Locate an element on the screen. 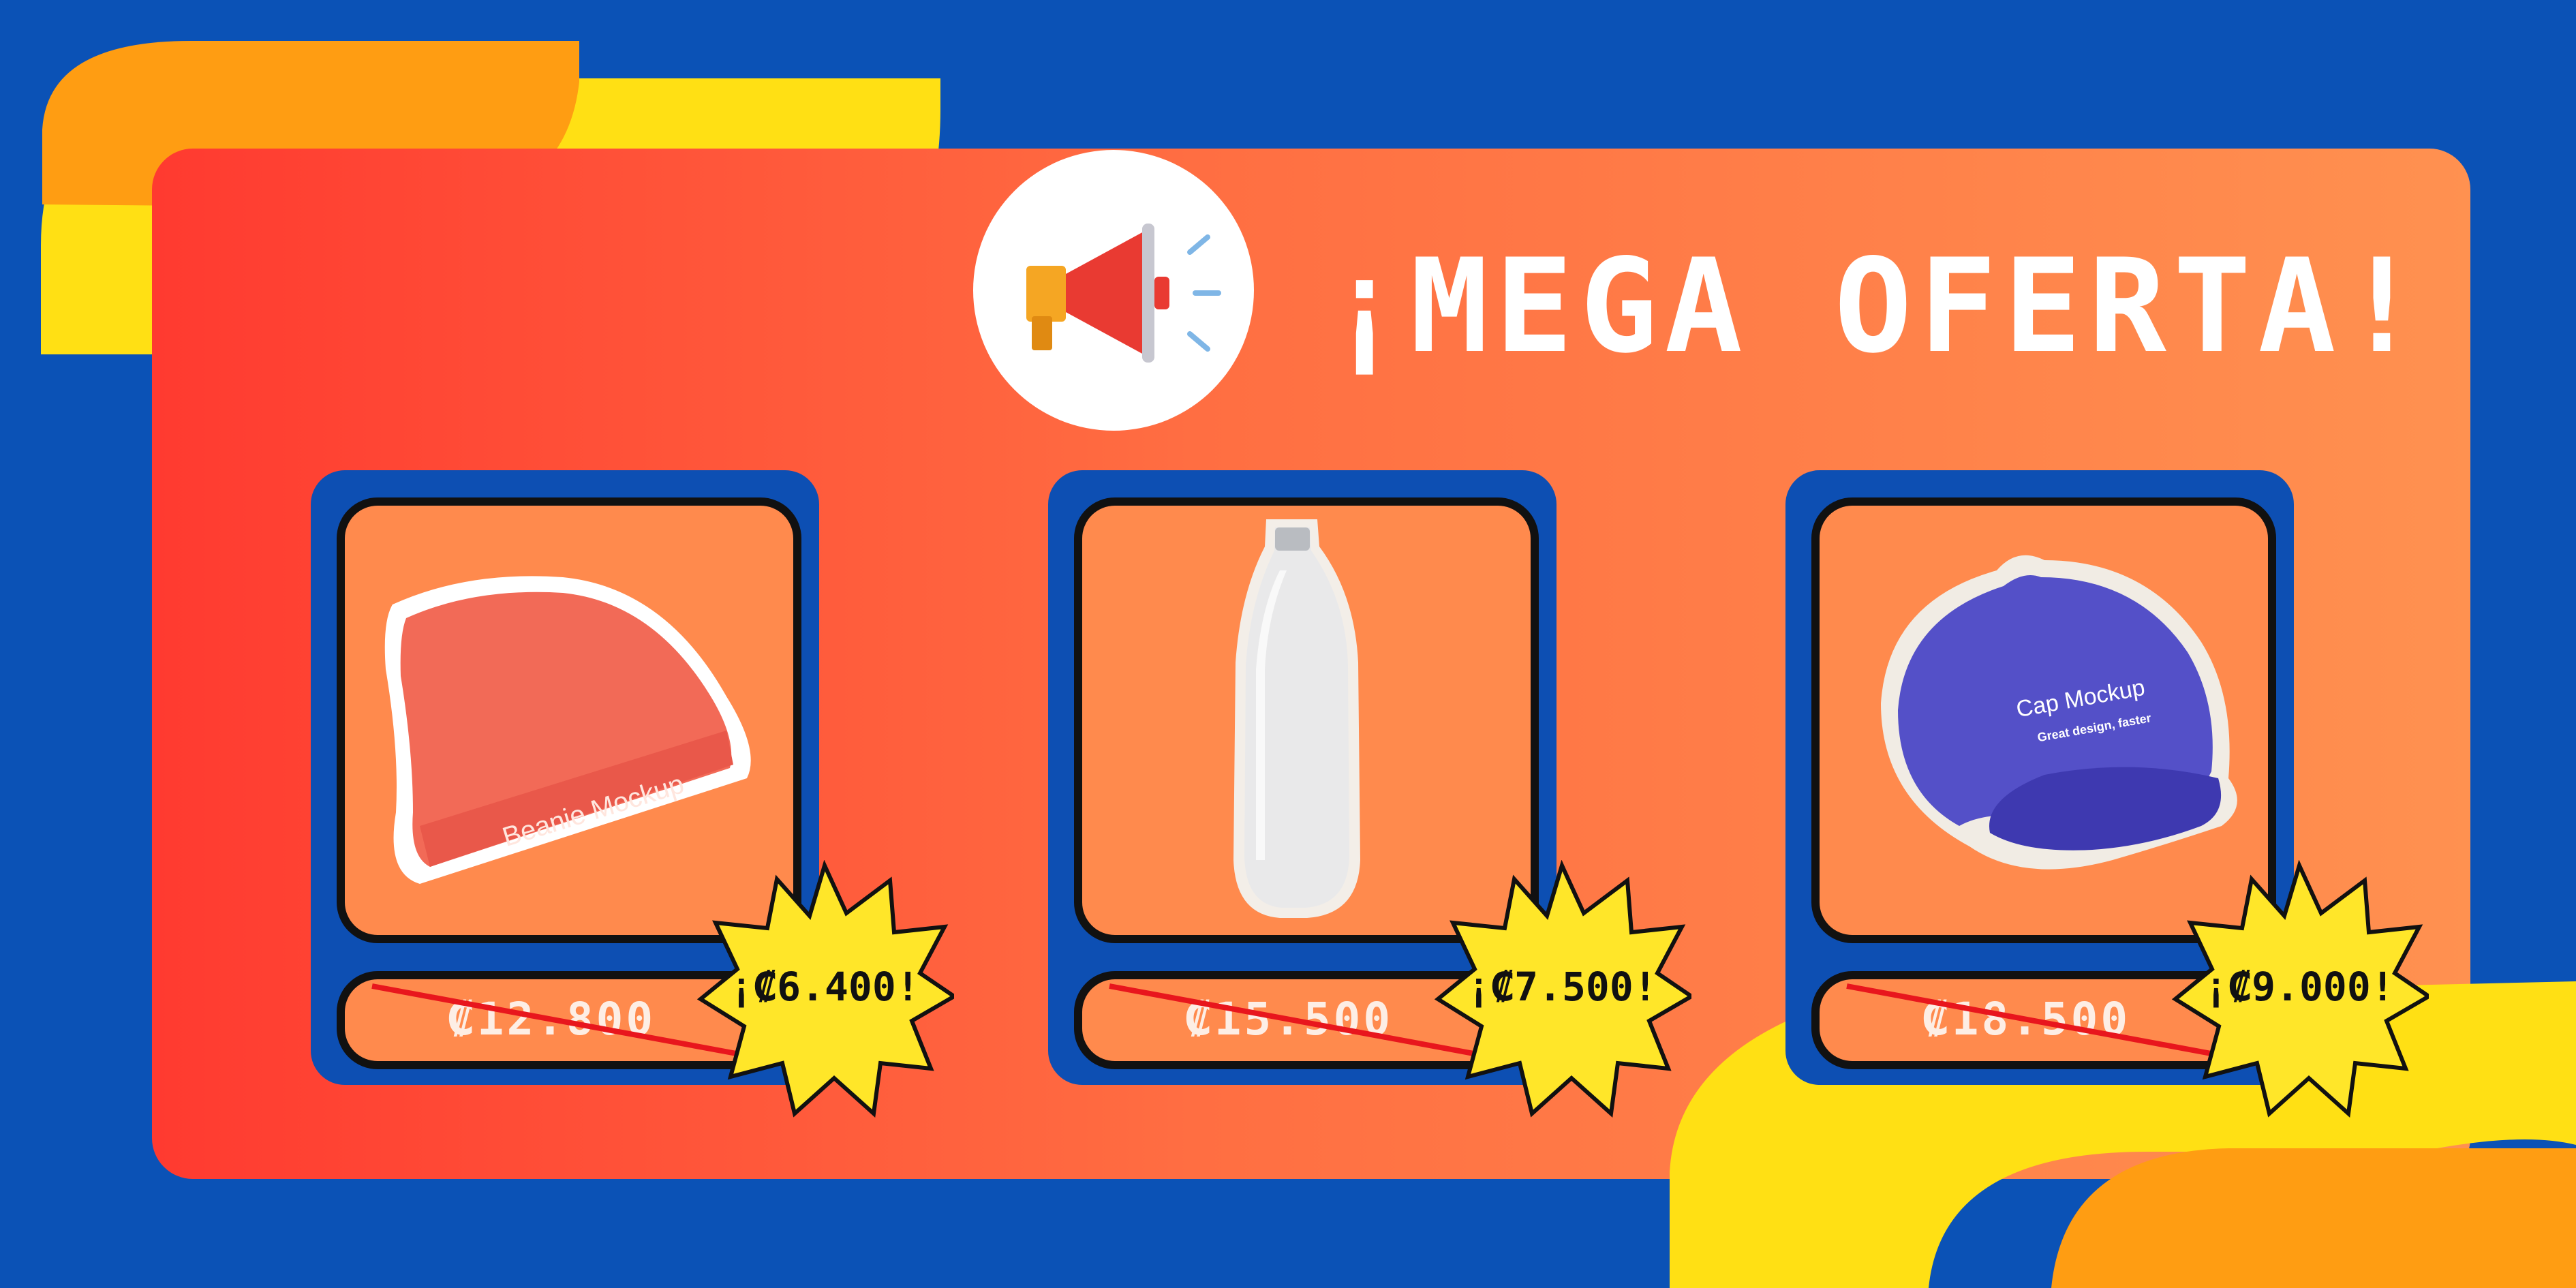 The height and width of the screenshot is (1288, 2576). sale-burst-bottle: ¡₡7.500! is located at coordinates (1564, 989).